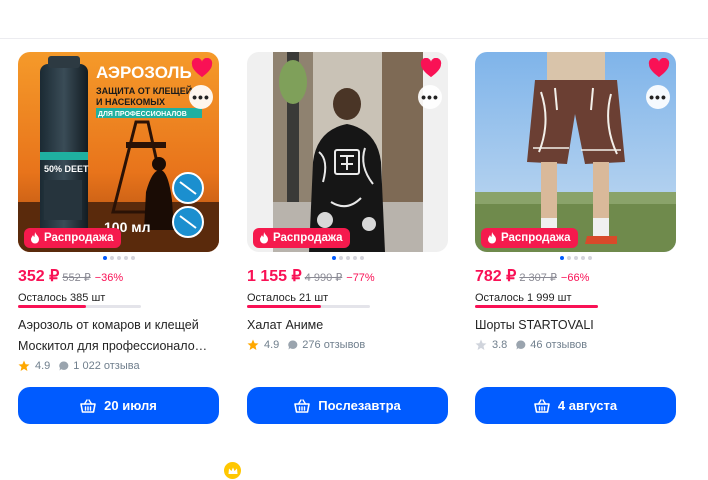 This screenshot has height=480, width=708. What do you see at coordinates (62, 298) in the screenshot?
I see `stock-left: Осталось 385 шт` at bounding box center [62, 298].